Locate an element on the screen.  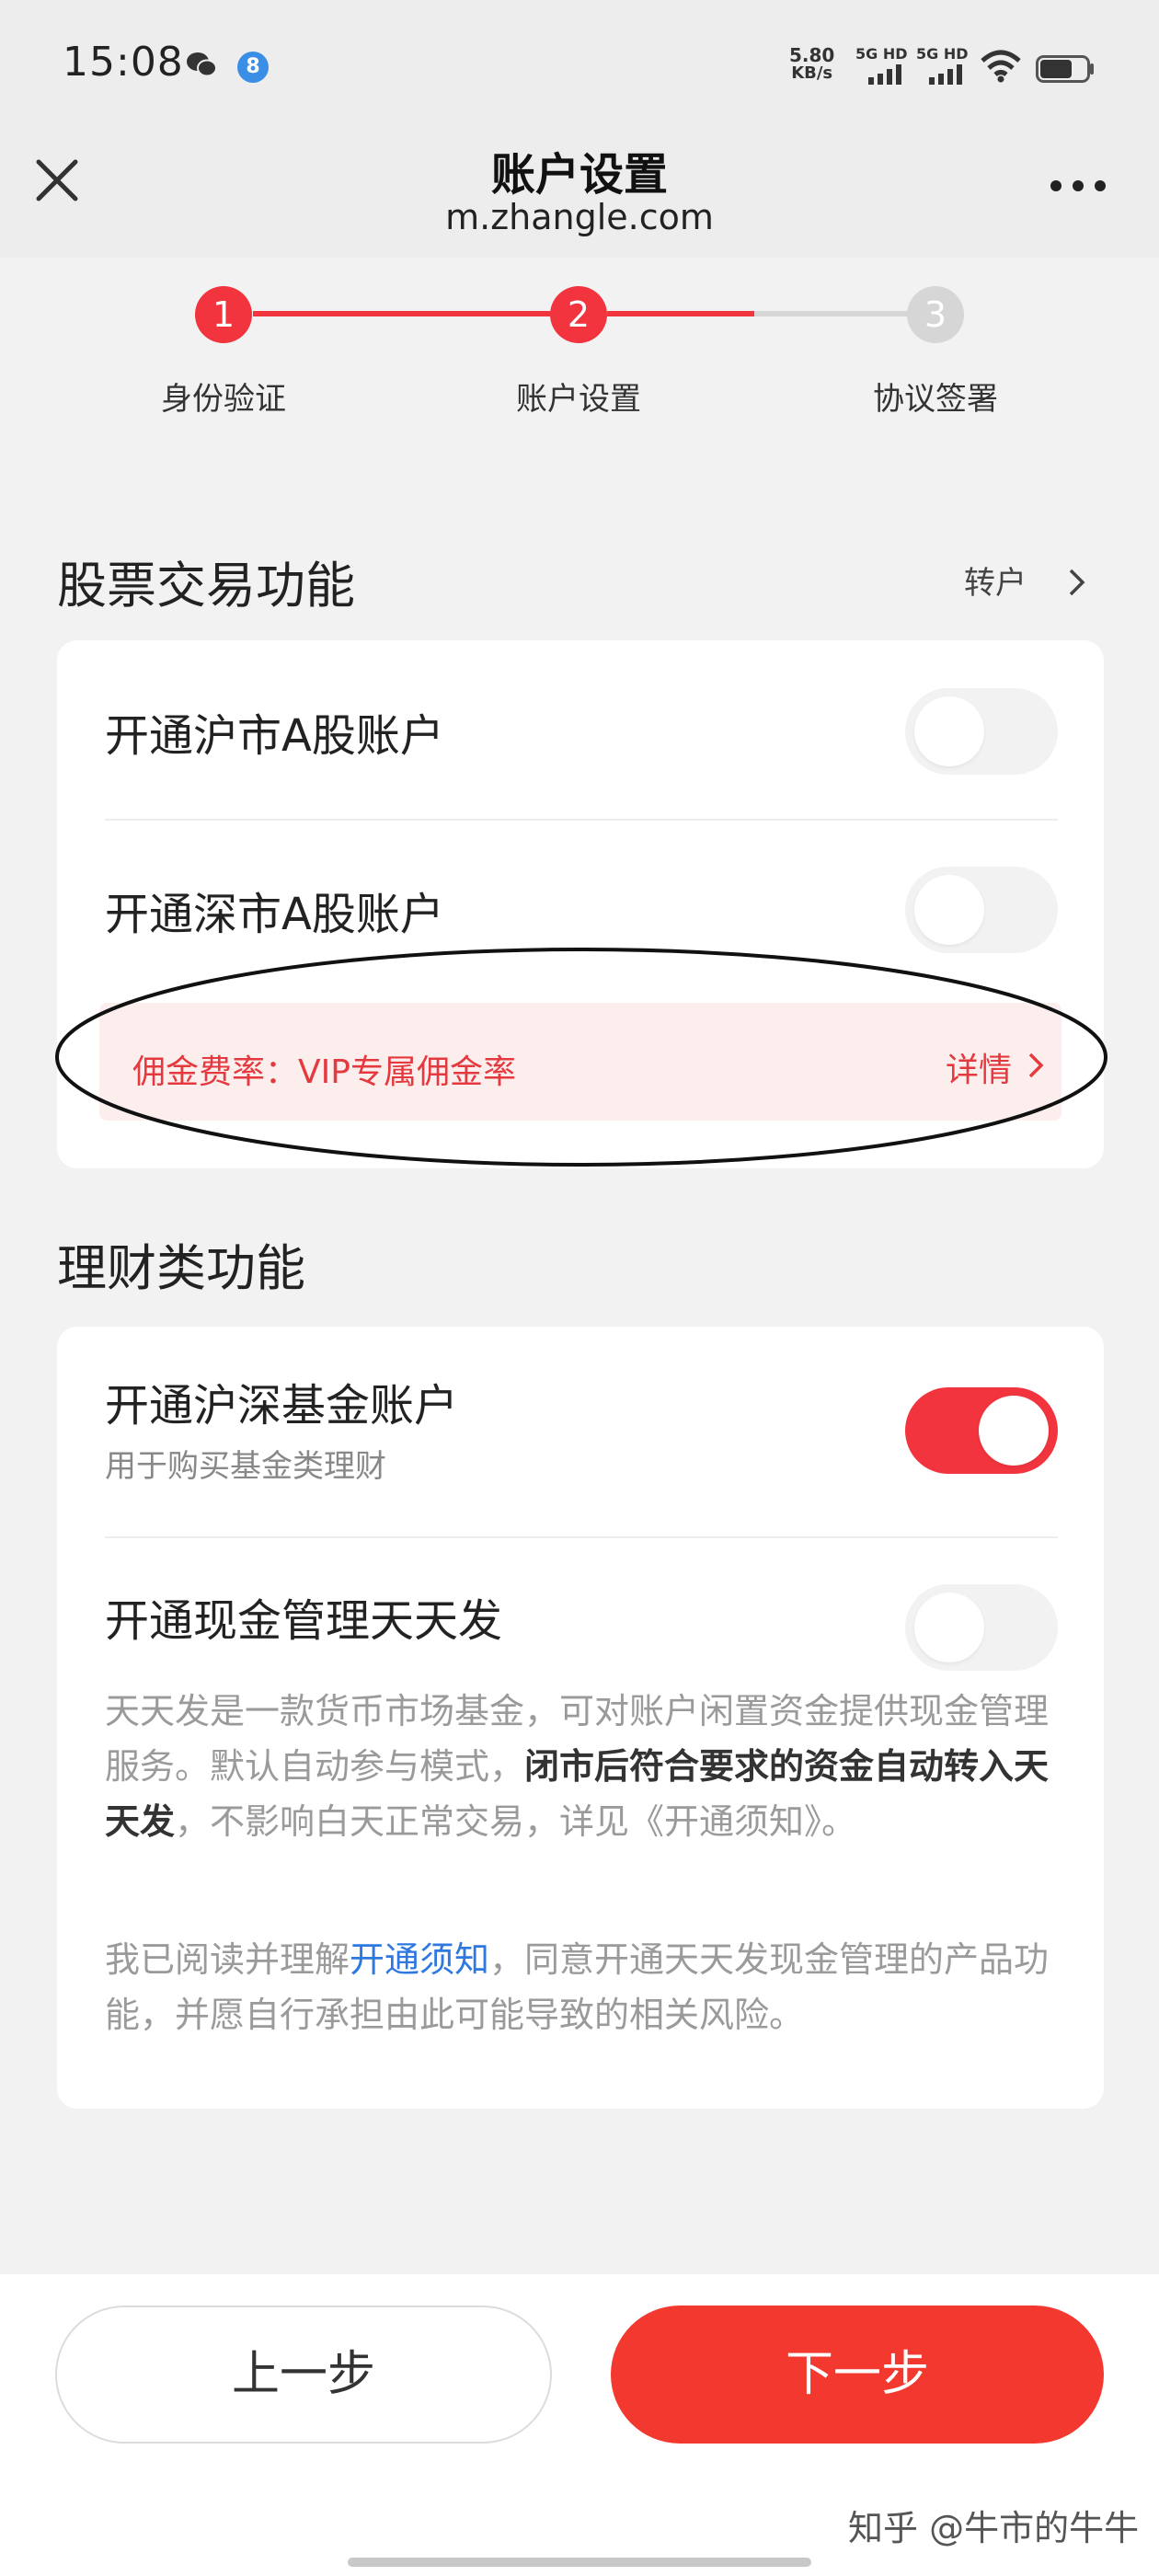
fund-account-toggle is located at coordinates (981, 1430).